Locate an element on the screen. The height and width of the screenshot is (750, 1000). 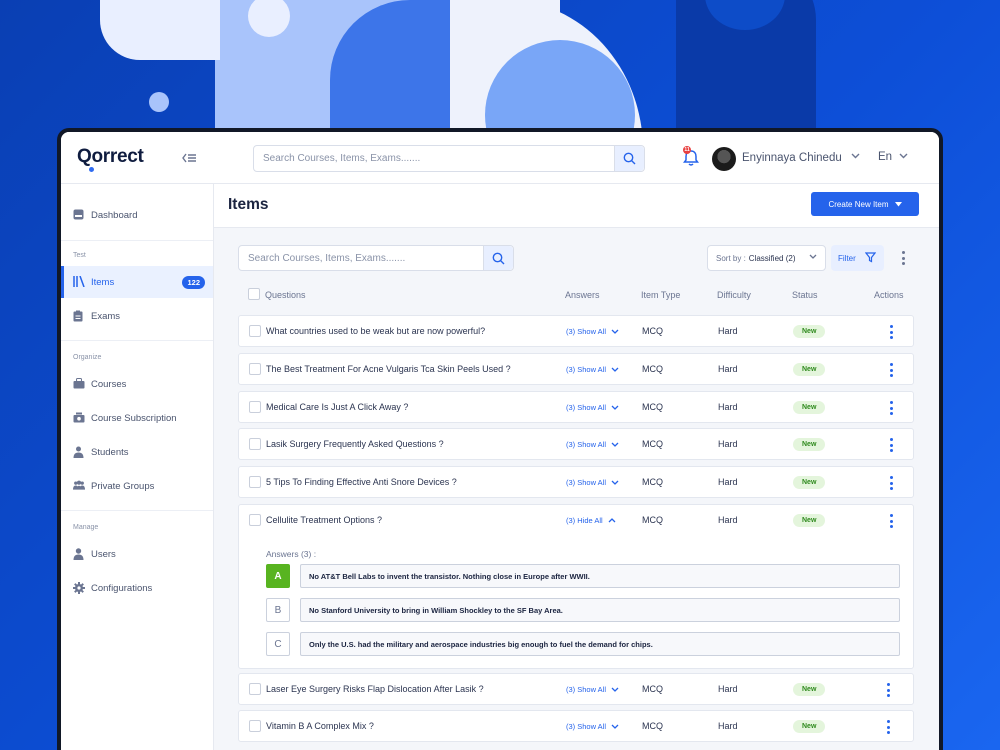
create-new-item-label: Create New Item is located at coordinates (858, 204).